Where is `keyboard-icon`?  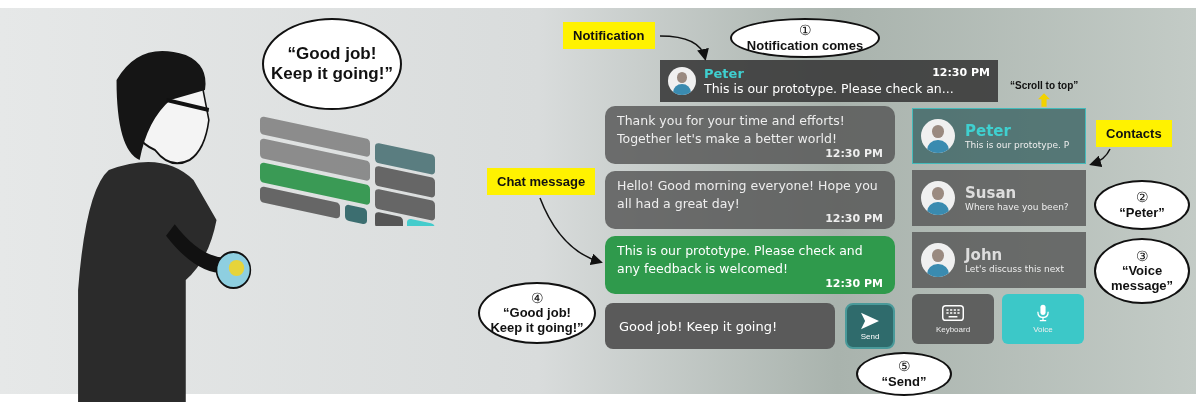 keyboard-icon is located at coordinates (953, 313).